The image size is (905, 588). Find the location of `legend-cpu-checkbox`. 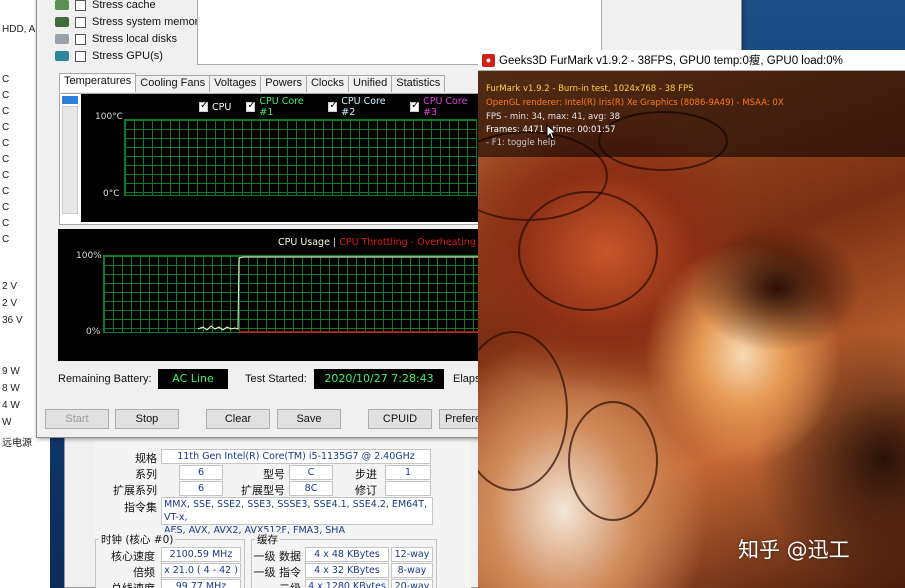

legend-cpu-checkbox is located at coordinates (203, 106).